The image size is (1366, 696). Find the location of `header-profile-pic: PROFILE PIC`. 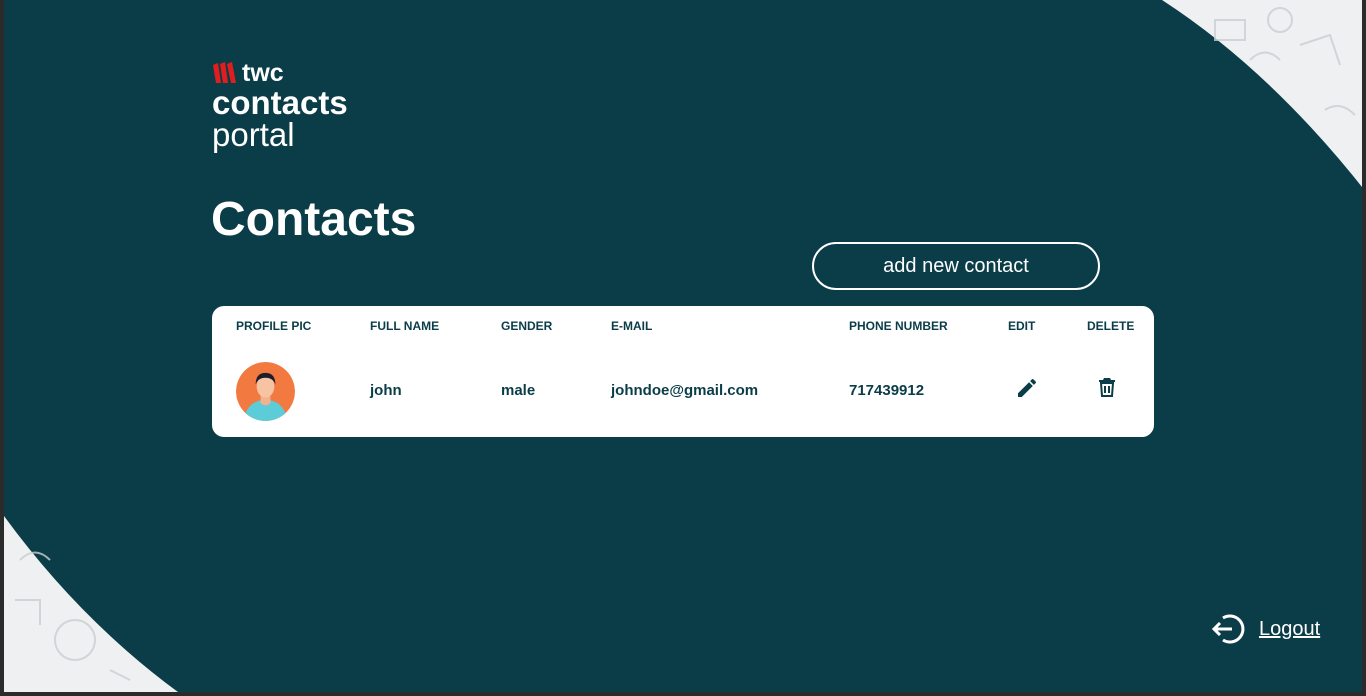

header-profile-pic: PROFILE PIC is located at coordinates (274, 326).